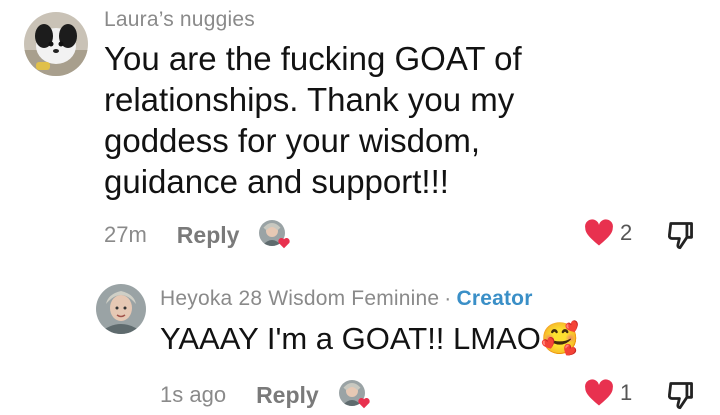  I want to click on comment-text-content: YAAAY I'm a GOAT!! LMAO, so click(350, 338).